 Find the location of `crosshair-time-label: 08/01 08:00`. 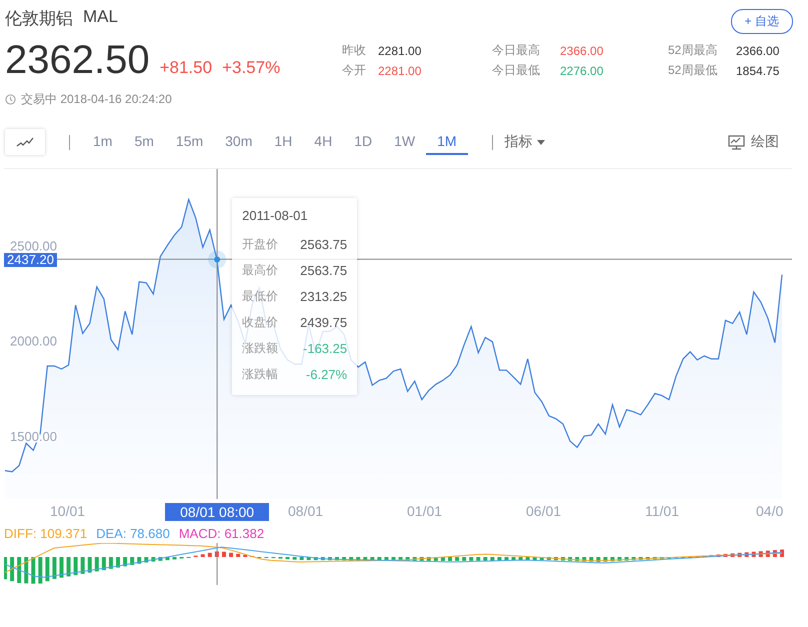

crosshair-time-label: 08/01 08:00 is located at coordinates (217, 512).